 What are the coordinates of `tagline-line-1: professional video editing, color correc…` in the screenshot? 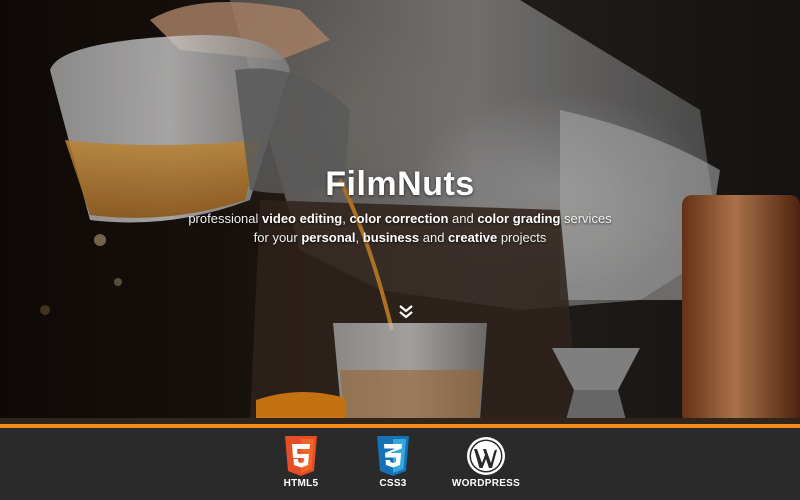 It's located at (400, 218).